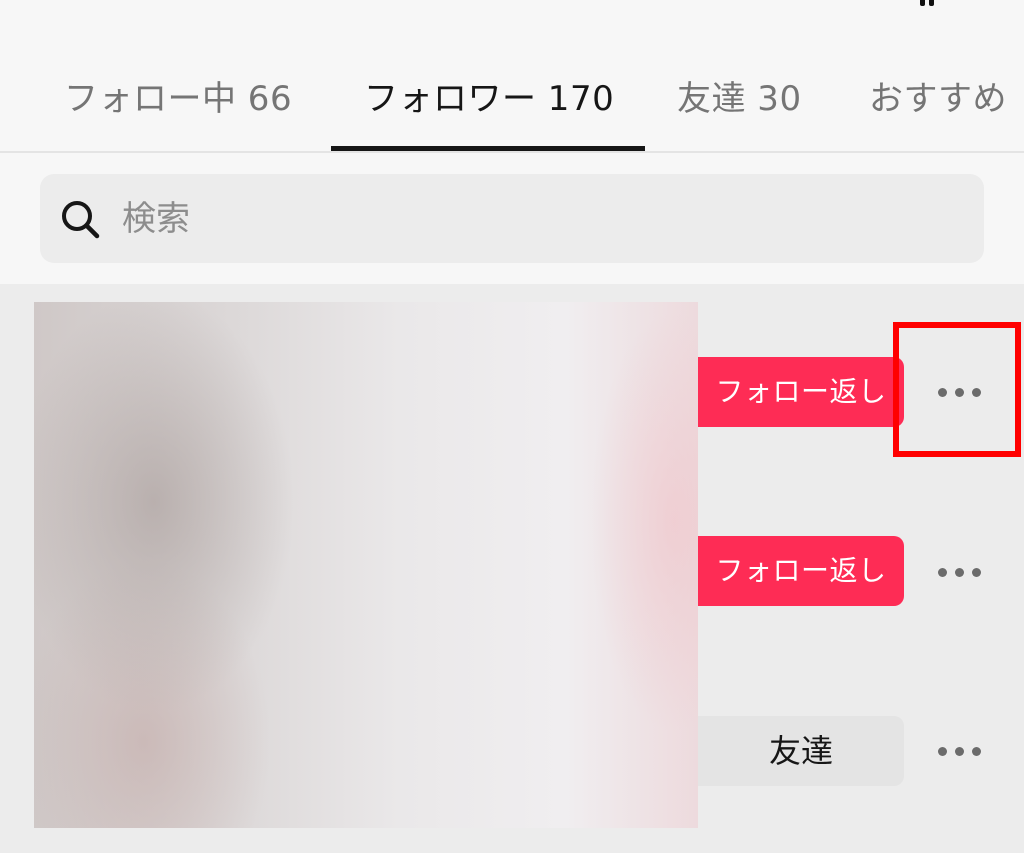 The image size is (1024, 853). I want to click on tab-following: フォロー中 66, so click(178, 99).